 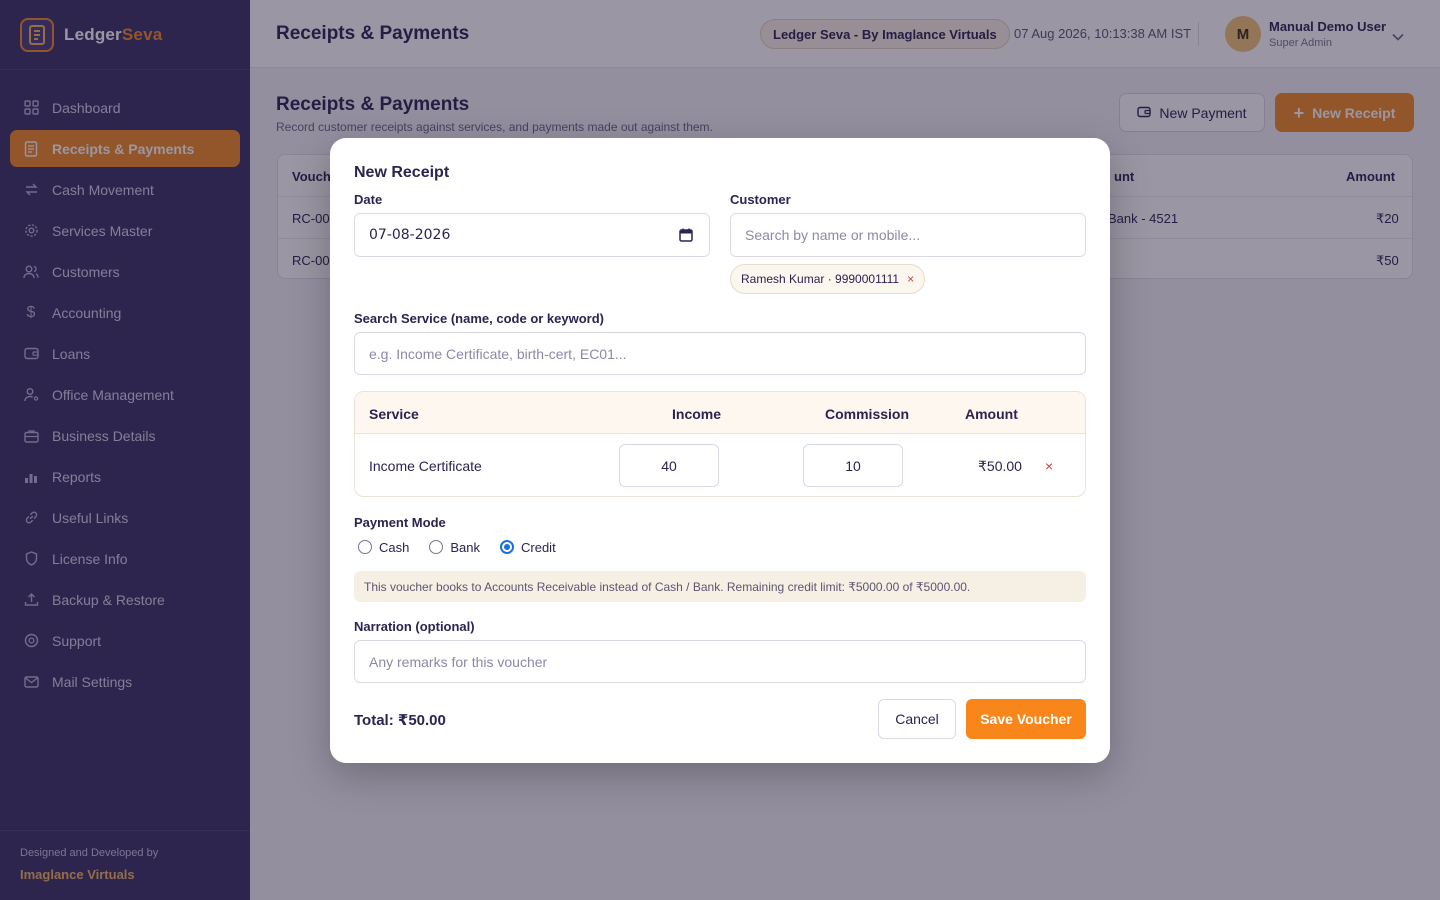 I want to click on modal-title: New Receipt, so click(x=402, y=172).